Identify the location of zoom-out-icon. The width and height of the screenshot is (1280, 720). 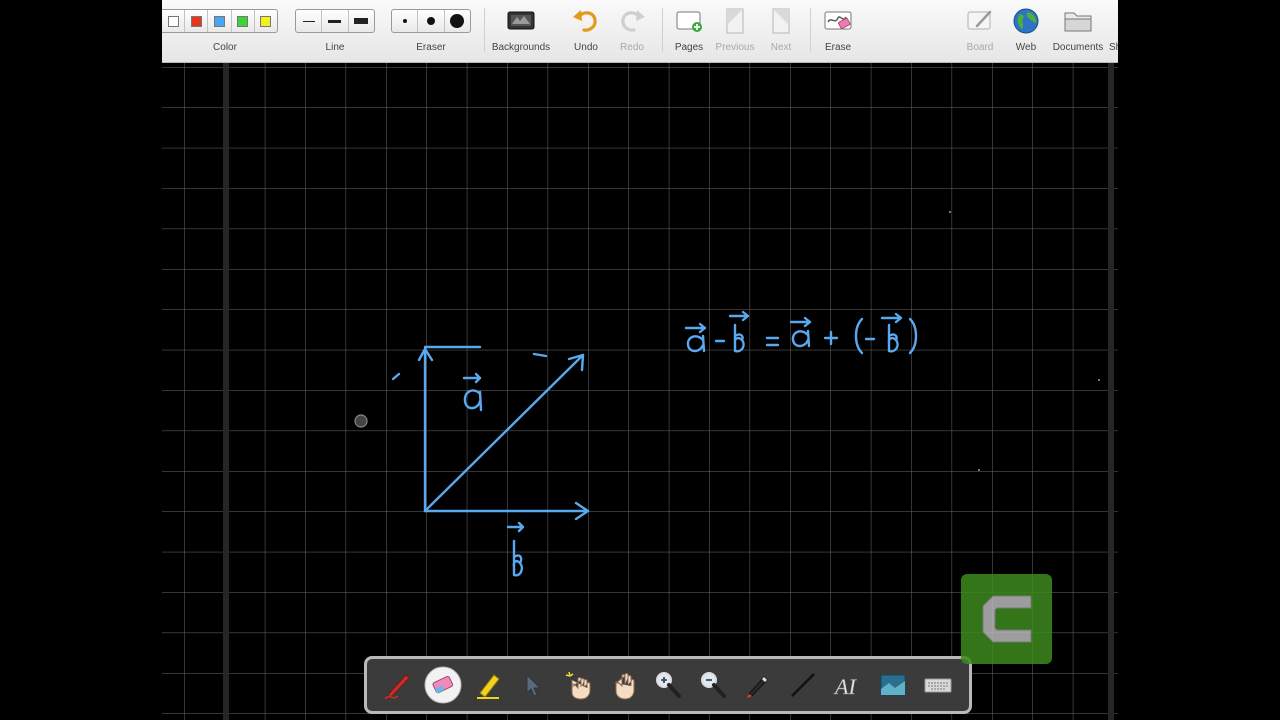
(713, 685).